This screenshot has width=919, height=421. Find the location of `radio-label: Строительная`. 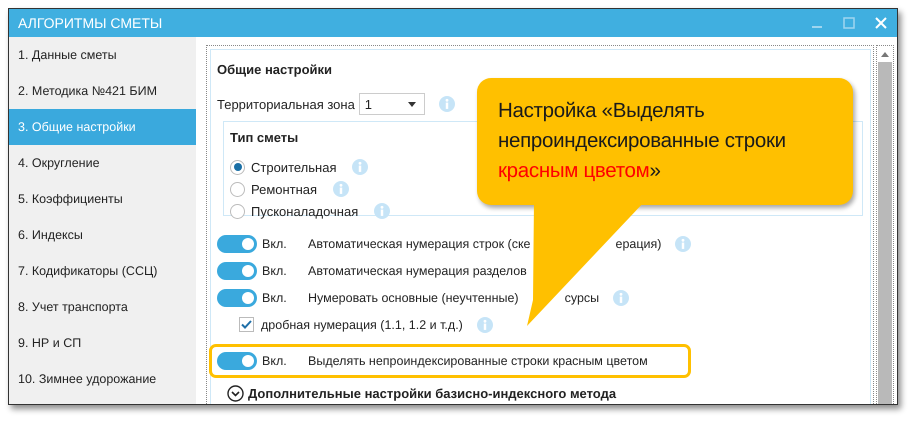

radio-label: Строительная is located at coordinates (293, 167).